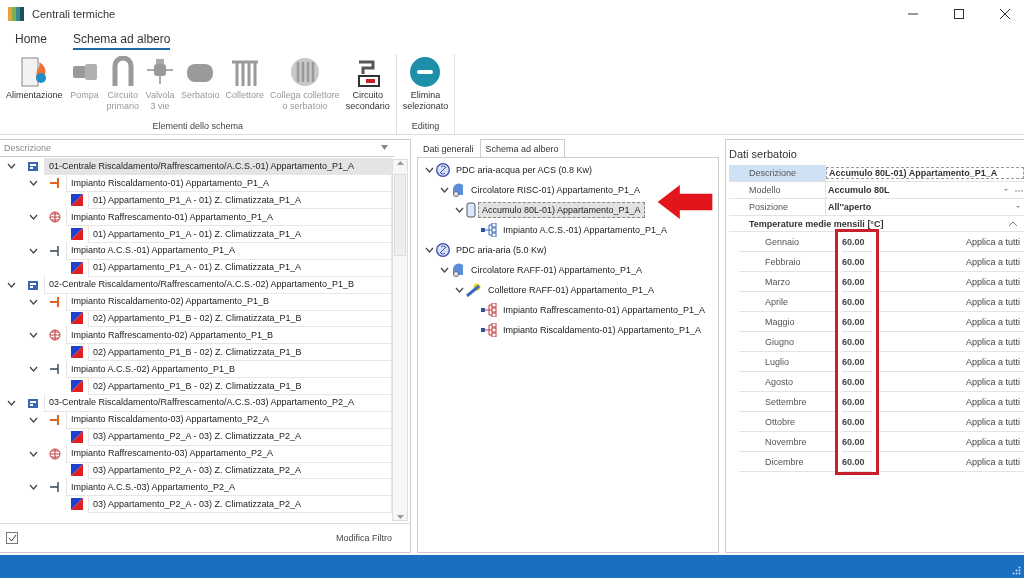 This screenshot has height=578, width=1024. I want to click on maximize-icon, so click(959, 14).